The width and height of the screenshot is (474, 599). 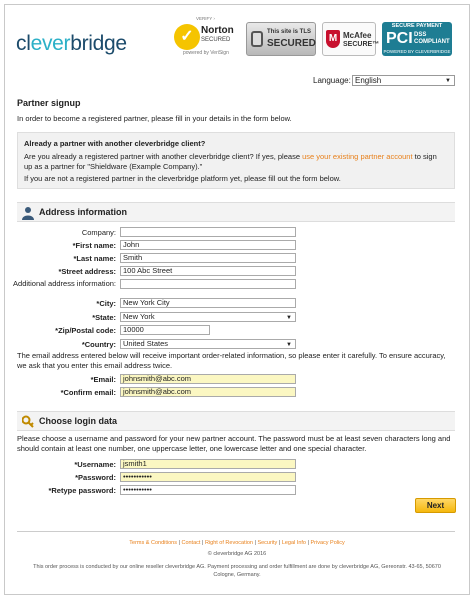 What do you see at coordinates (357, 156) in the screenshot?
I see `existing-account-link: use your existing partner account` at bounding box center [357, 156].